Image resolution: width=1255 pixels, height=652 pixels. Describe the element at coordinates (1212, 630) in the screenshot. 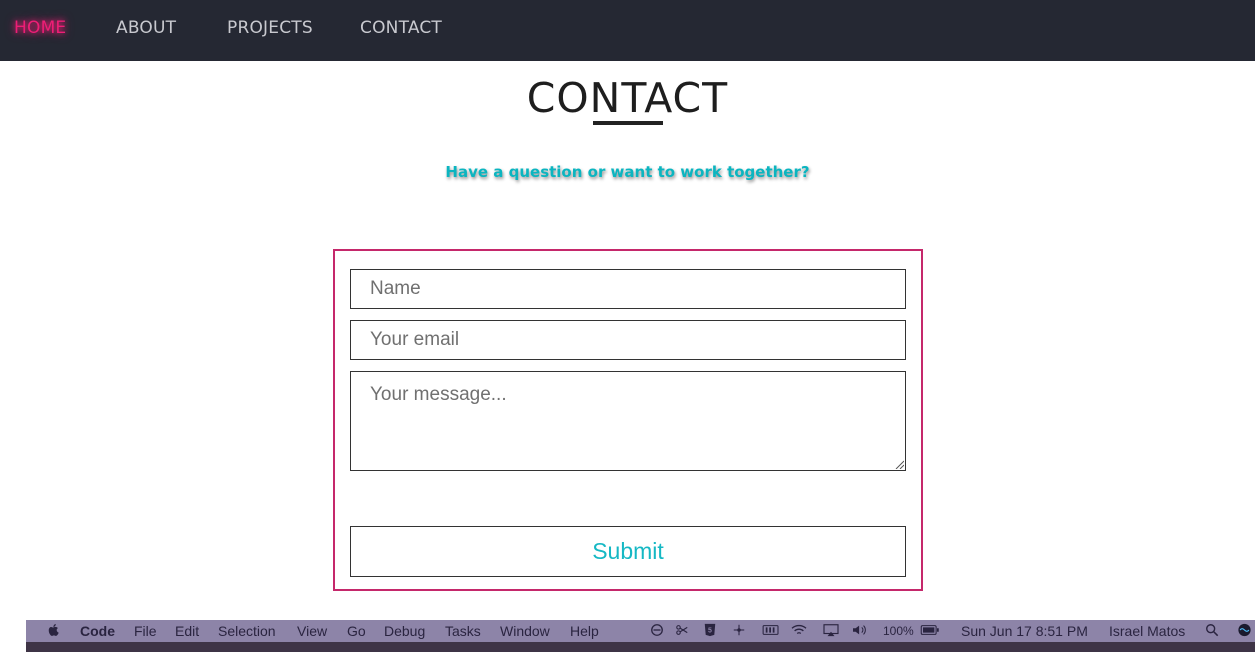

I see `search-icon` at that location.